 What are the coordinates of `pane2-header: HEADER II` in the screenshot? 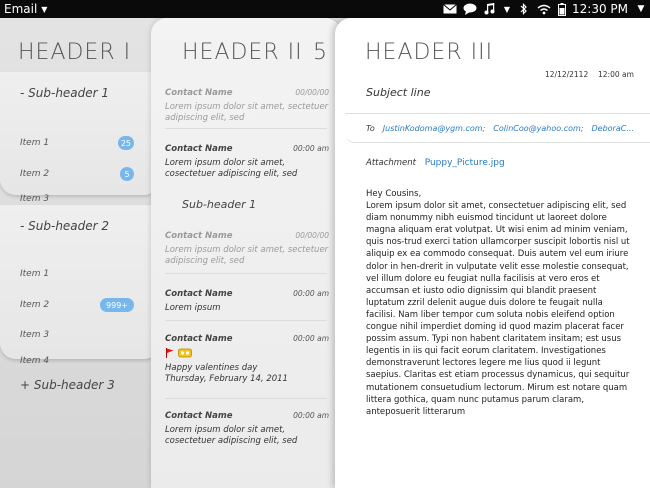 It's located at (242, 52).